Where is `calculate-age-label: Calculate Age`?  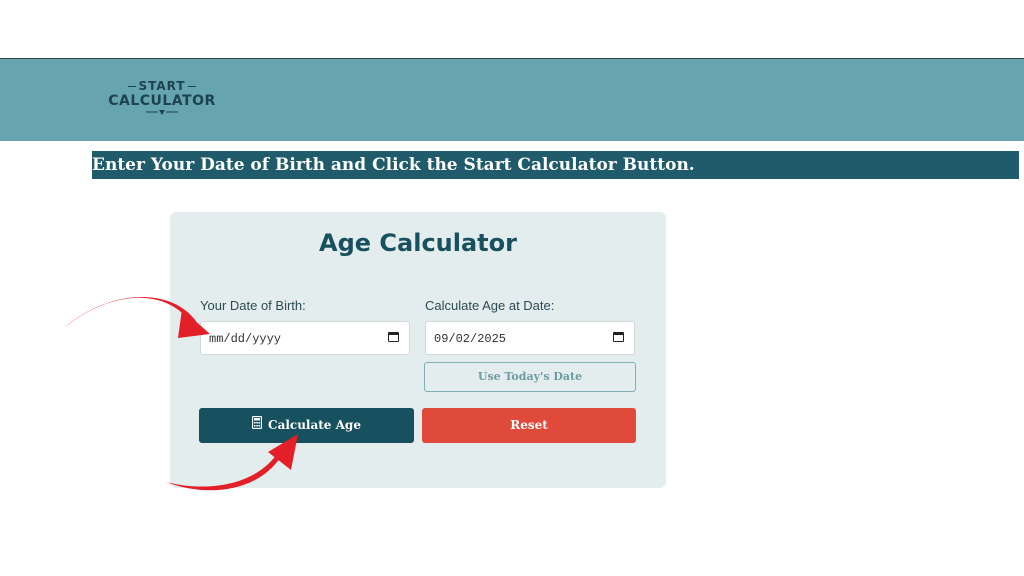 calculate-age-label: Calculate Age is located at coordinates (314, 425).